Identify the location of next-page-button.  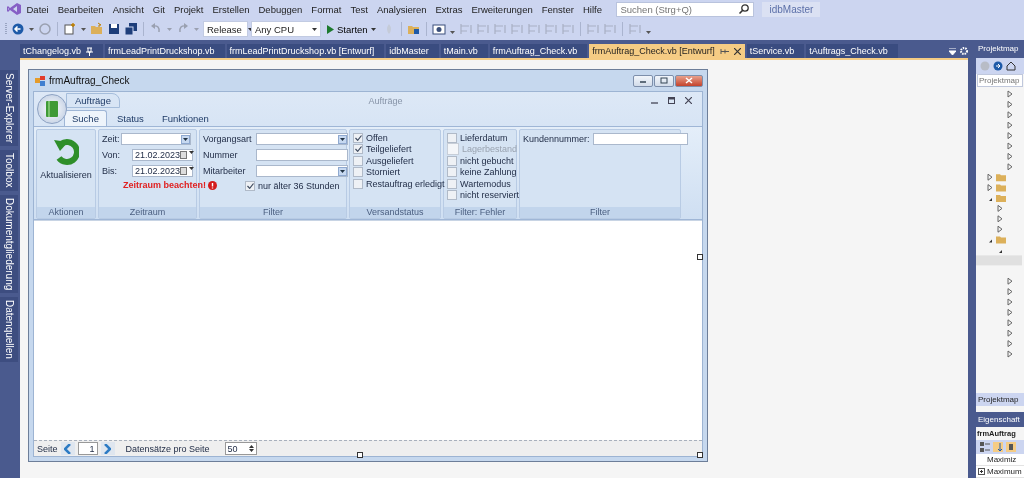
(107, 448).